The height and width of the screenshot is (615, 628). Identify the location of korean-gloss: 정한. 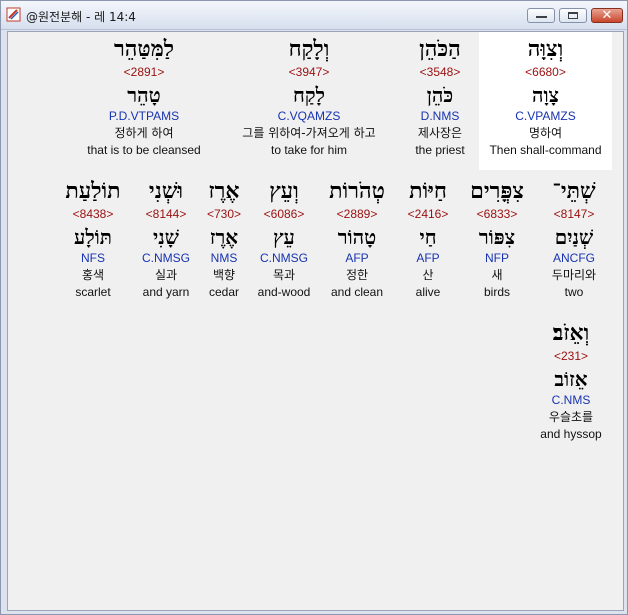
(357, 275).